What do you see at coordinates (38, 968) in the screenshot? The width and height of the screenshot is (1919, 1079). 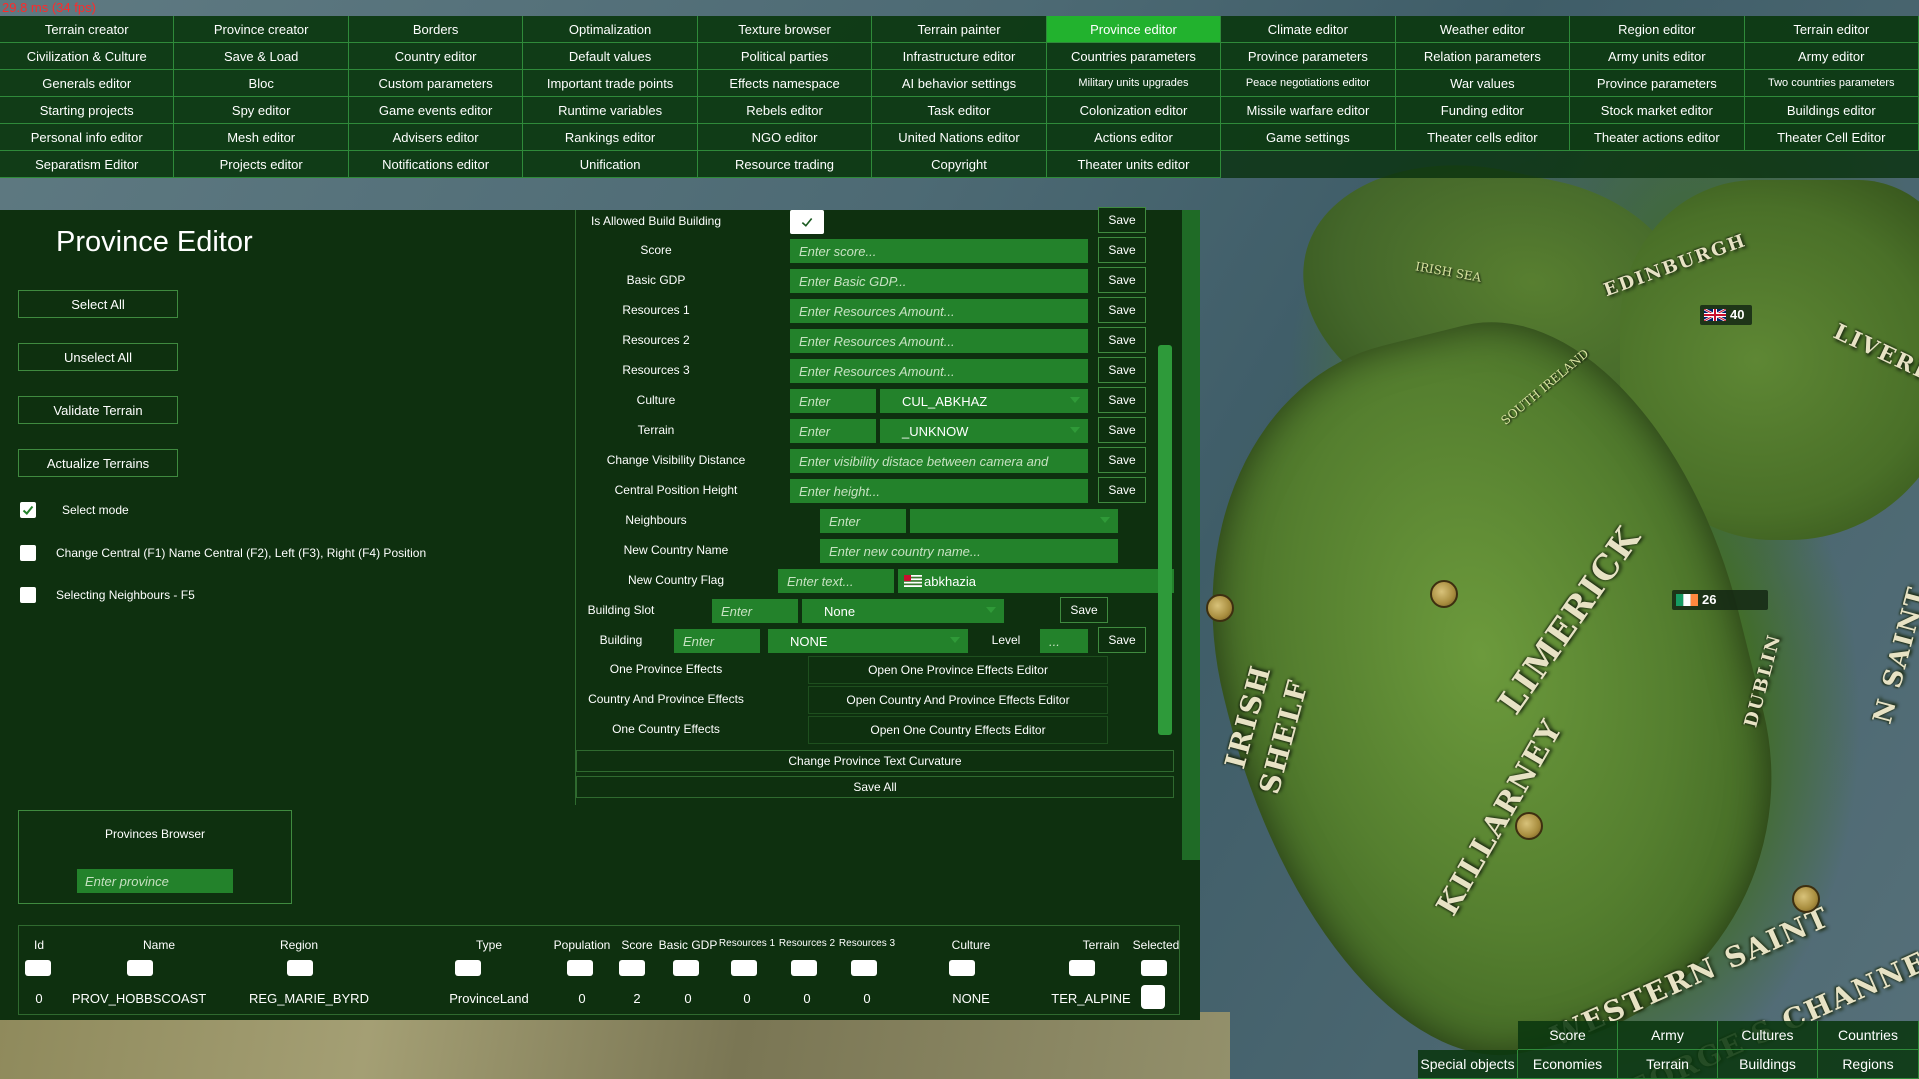 I see `filter-id-checkbox` at bounding box center [38, 968].